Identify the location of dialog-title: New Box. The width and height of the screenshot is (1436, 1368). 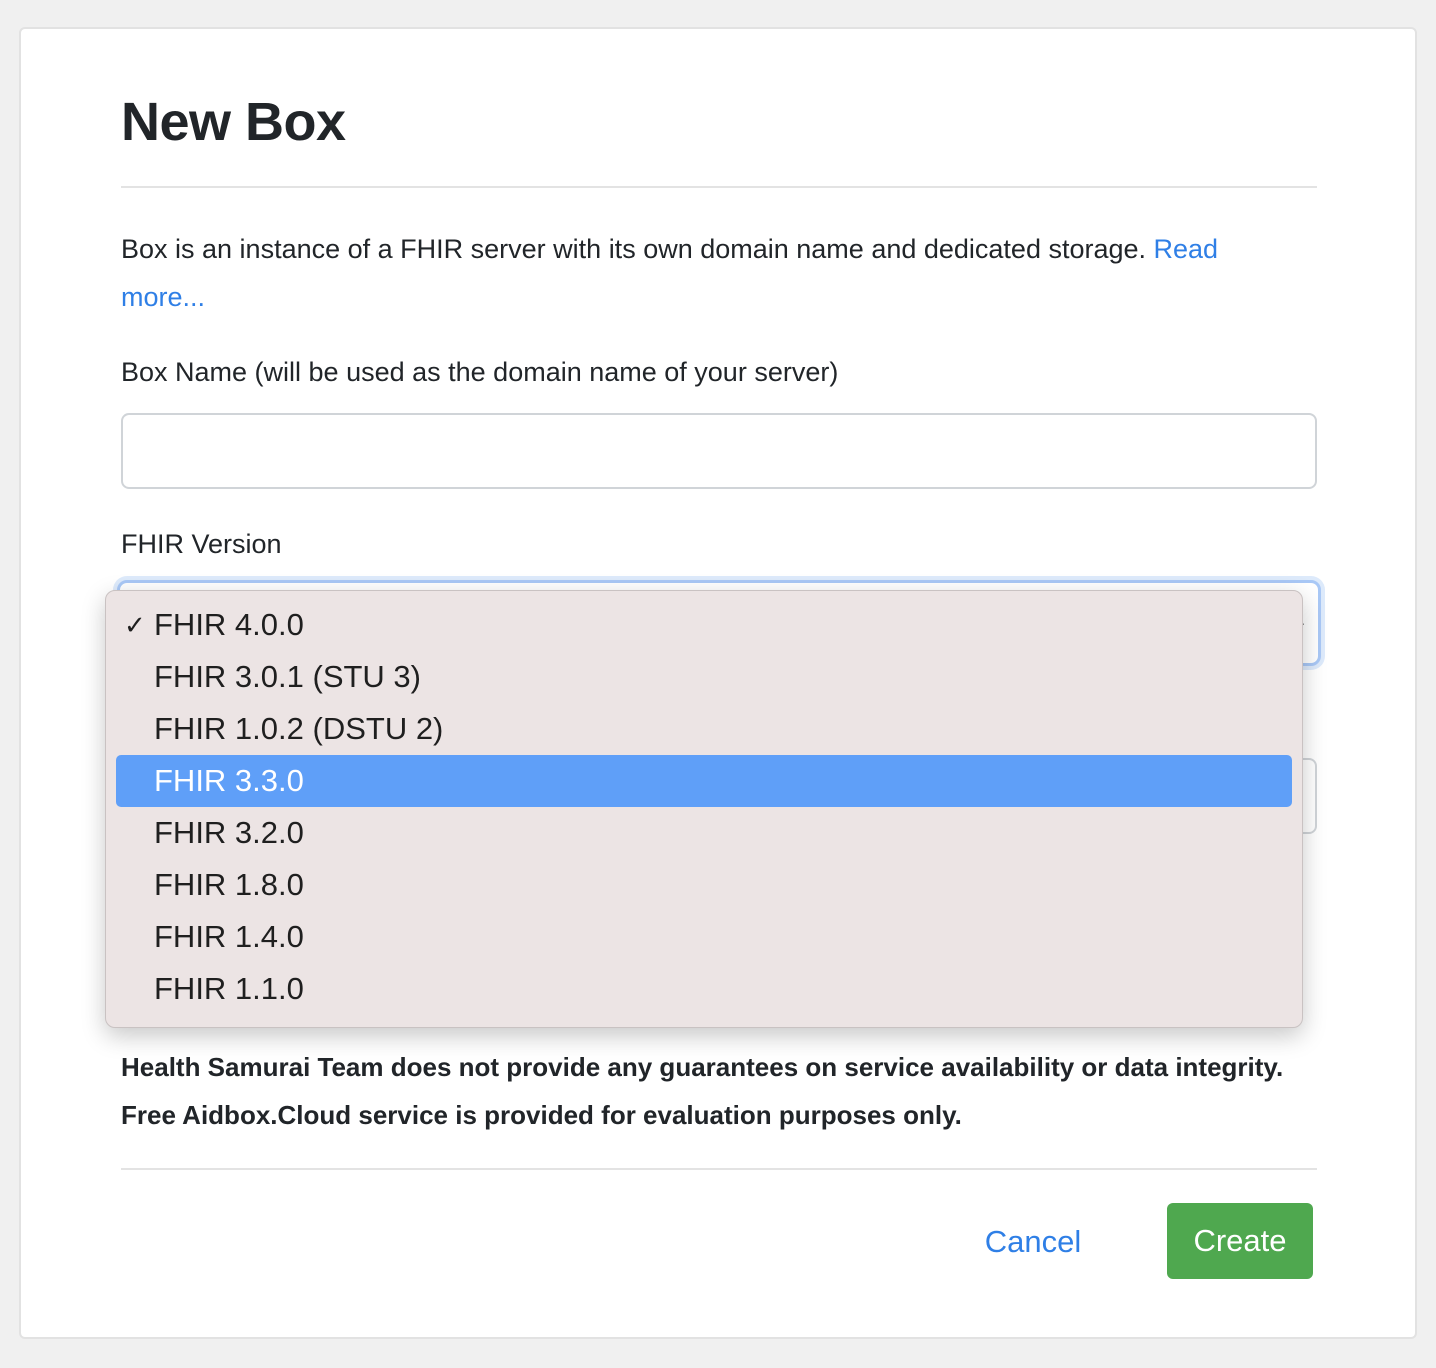
(233, 122).